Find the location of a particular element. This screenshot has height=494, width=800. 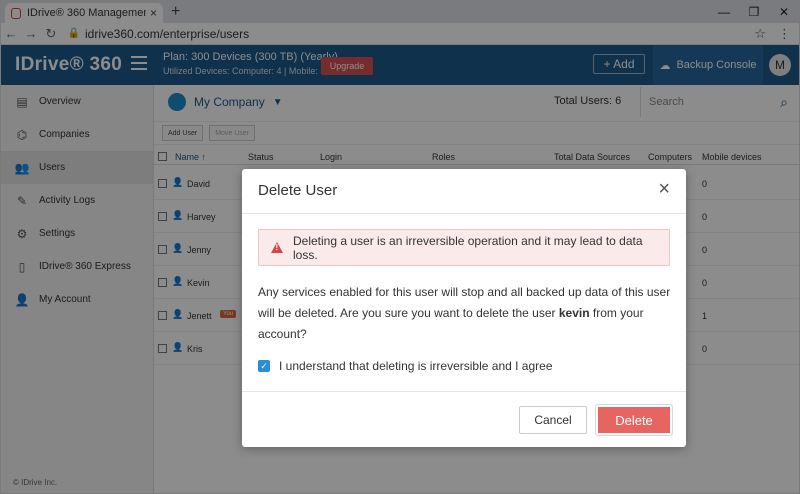

dialog-footer: Cancel Delete is located at coordinates (464, 419).